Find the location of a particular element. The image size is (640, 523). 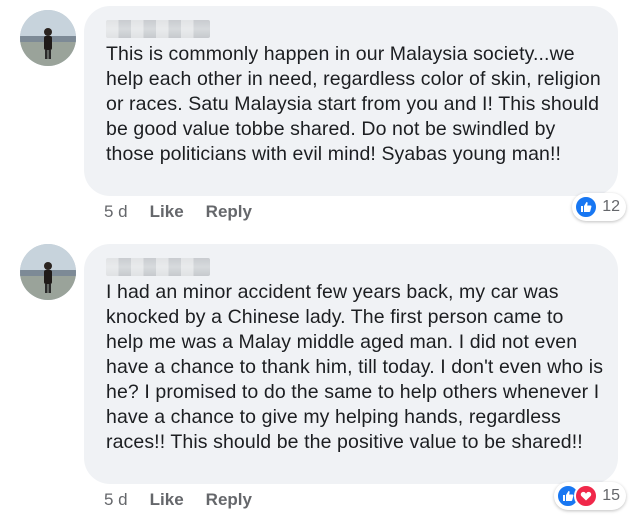

reactions-summary: 12 is located at coordinates (599, 207).